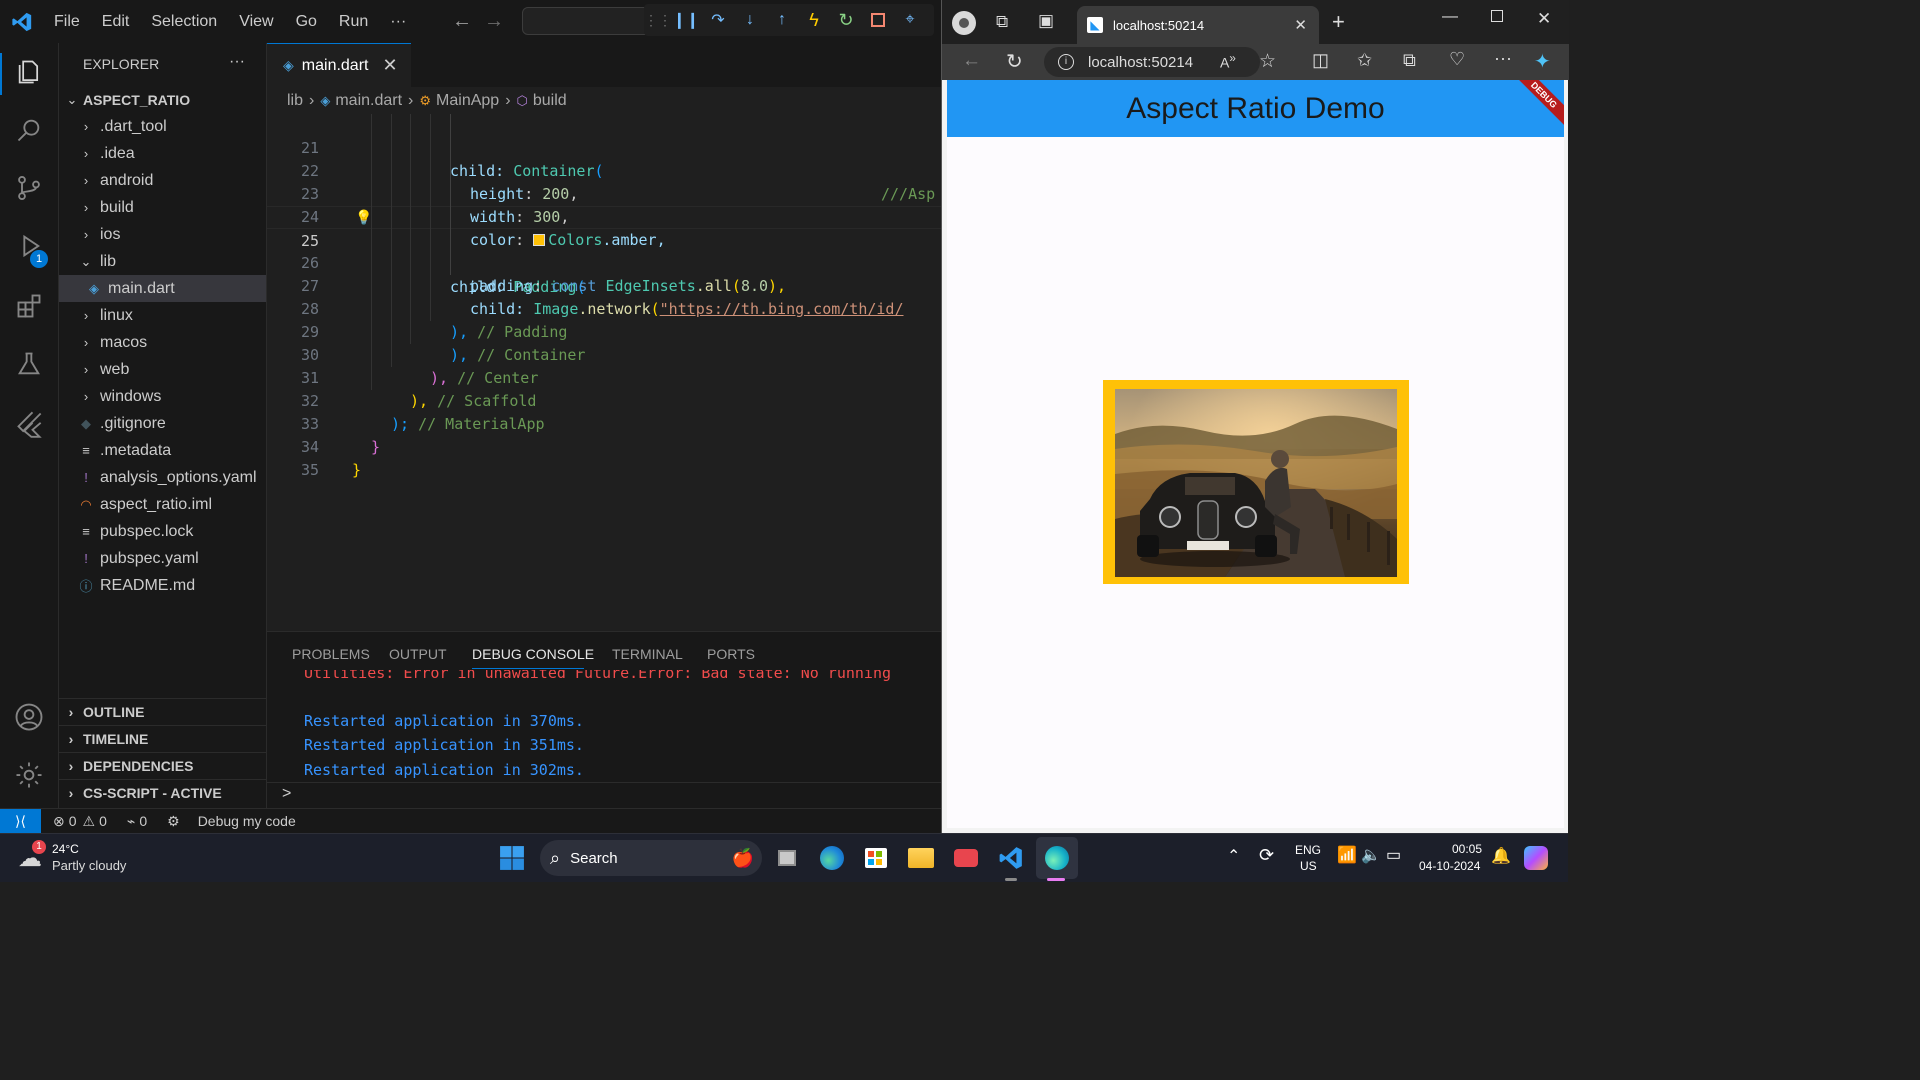 The height and width of the screenshot is (1080, 1920). What do you see at coordinates (162, 207) in the screenshot?
I see `tree-item: › build` at bounding box center [162, 207].